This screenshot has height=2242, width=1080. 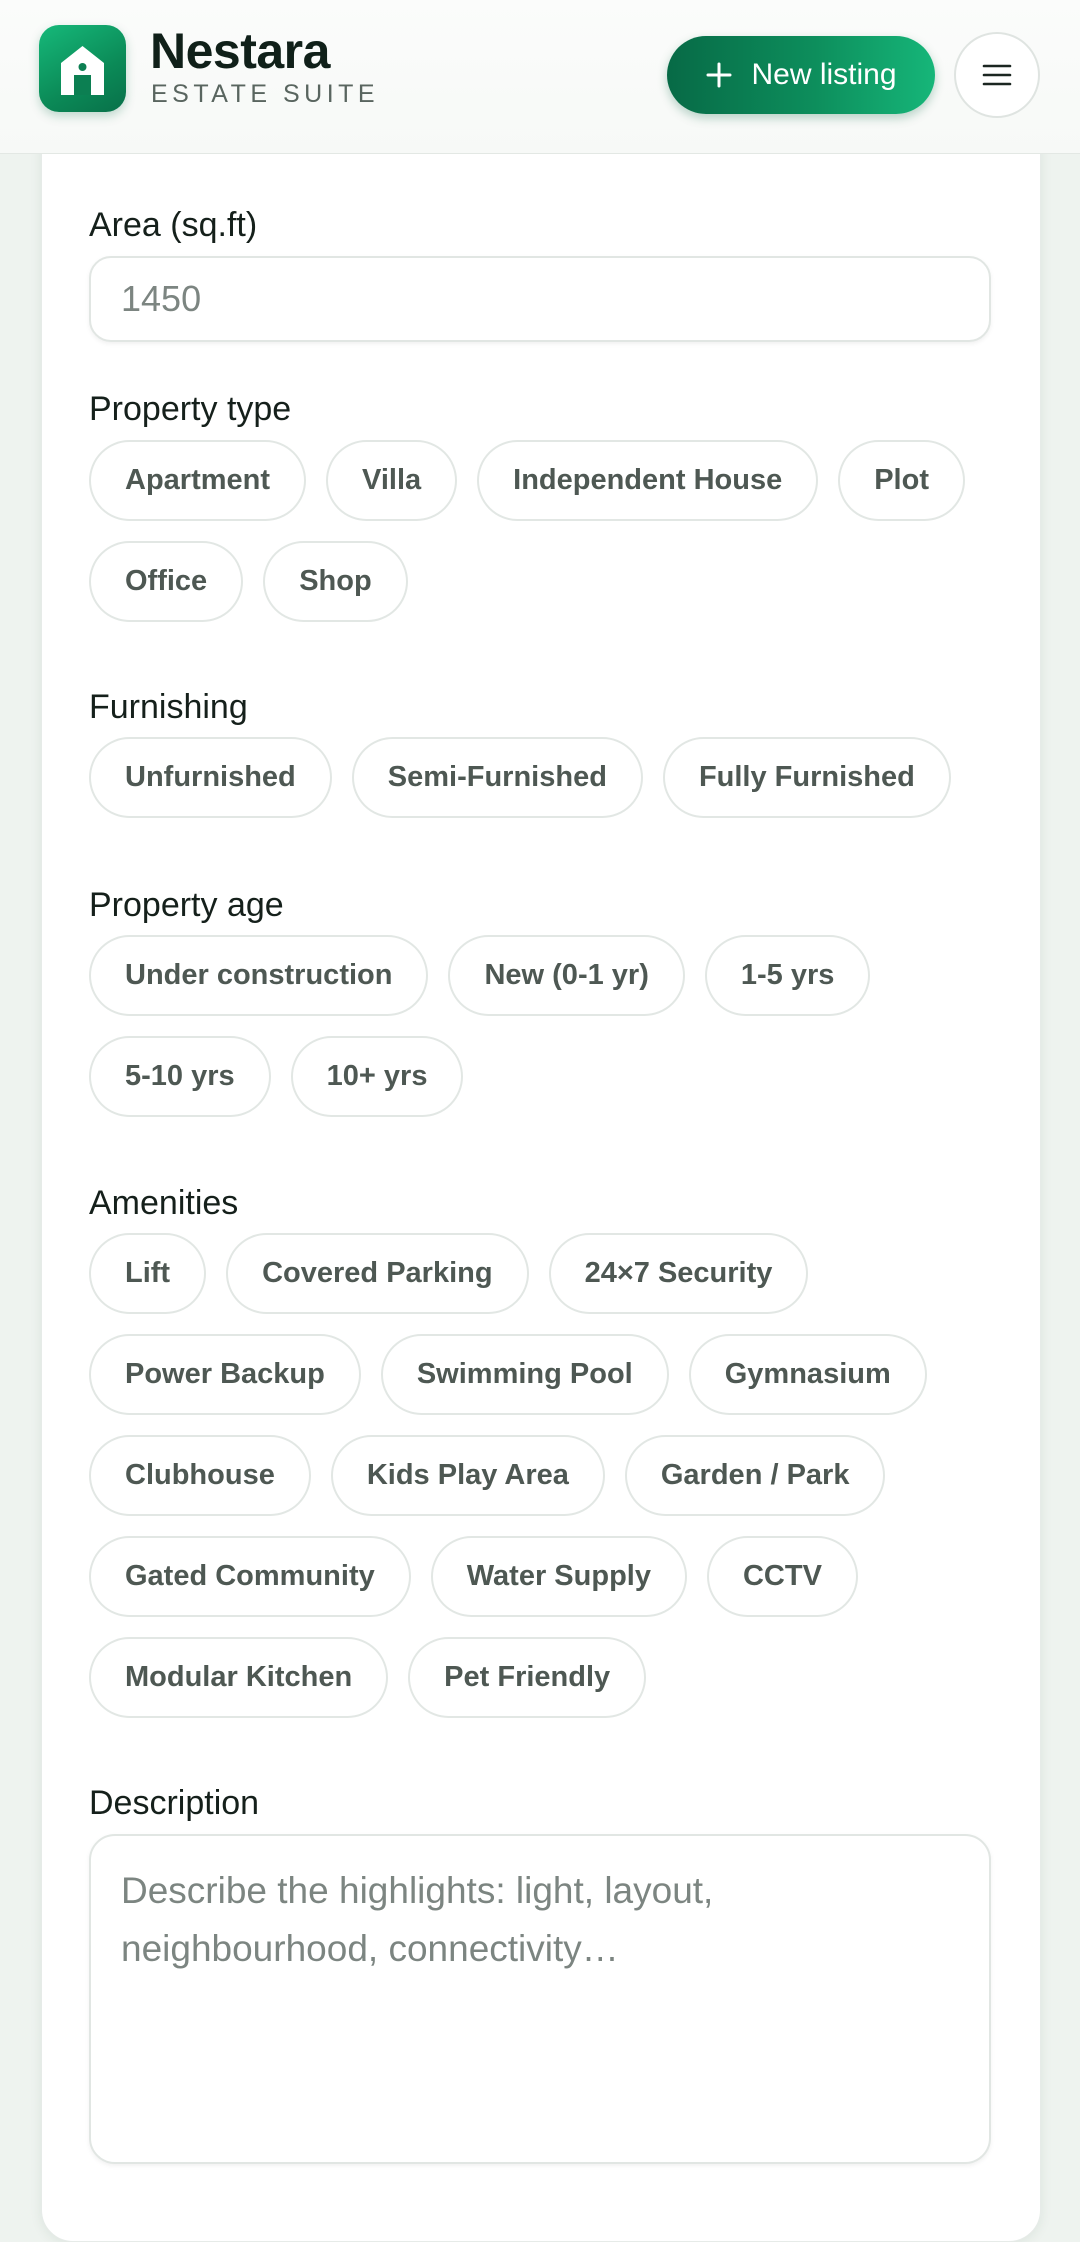 I want to click on chip-plot: Plot, so click(x=901, y=480).